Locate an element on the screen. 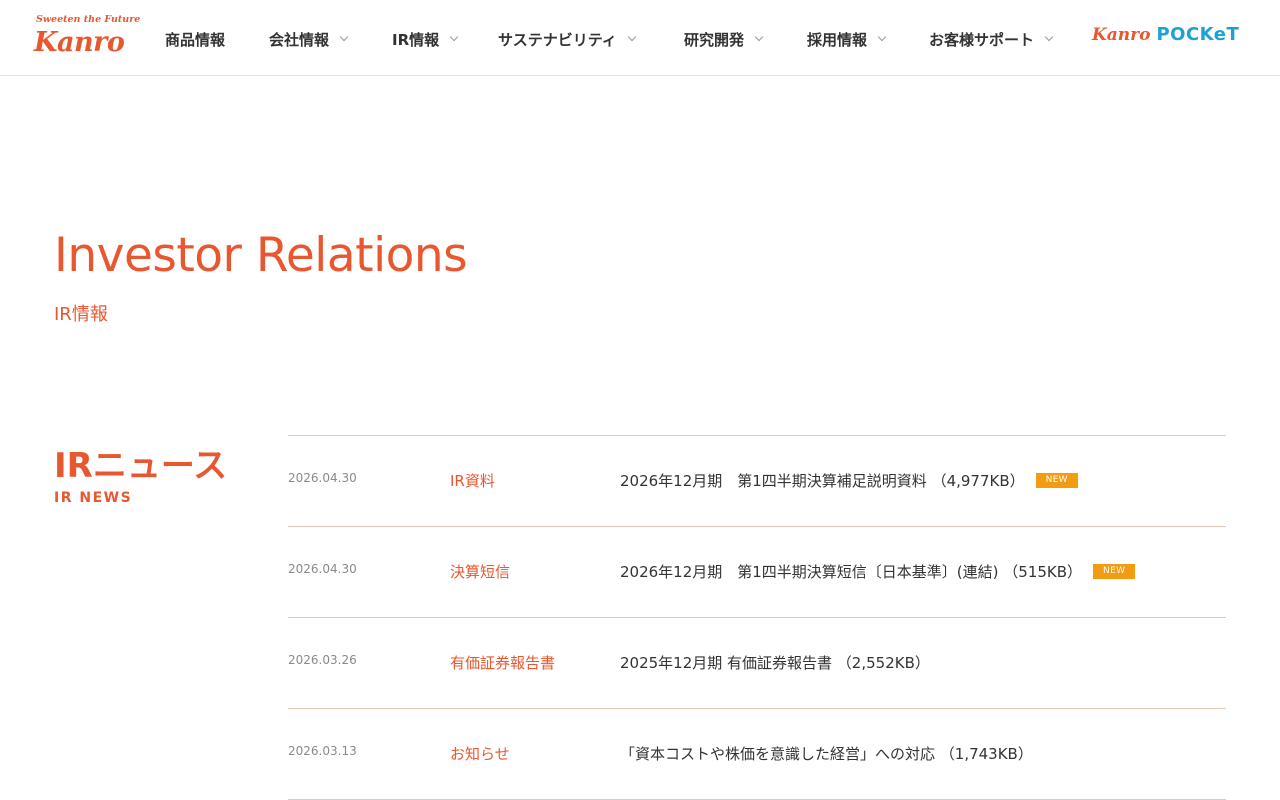  page-title: Investor Relations is located at coordinates (261, 255).